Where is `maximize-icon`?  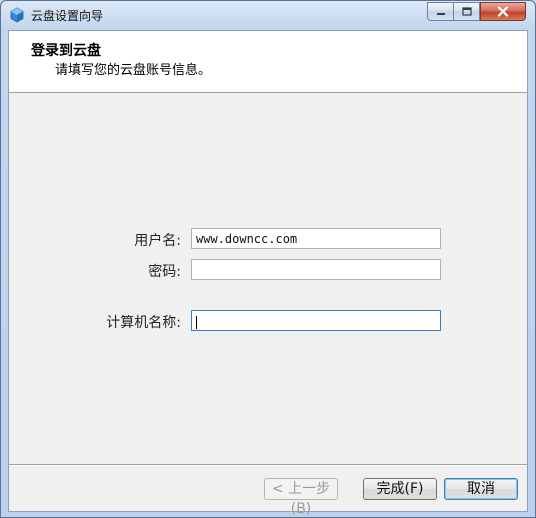 maximize-icon is located at coordinates (466, 11).